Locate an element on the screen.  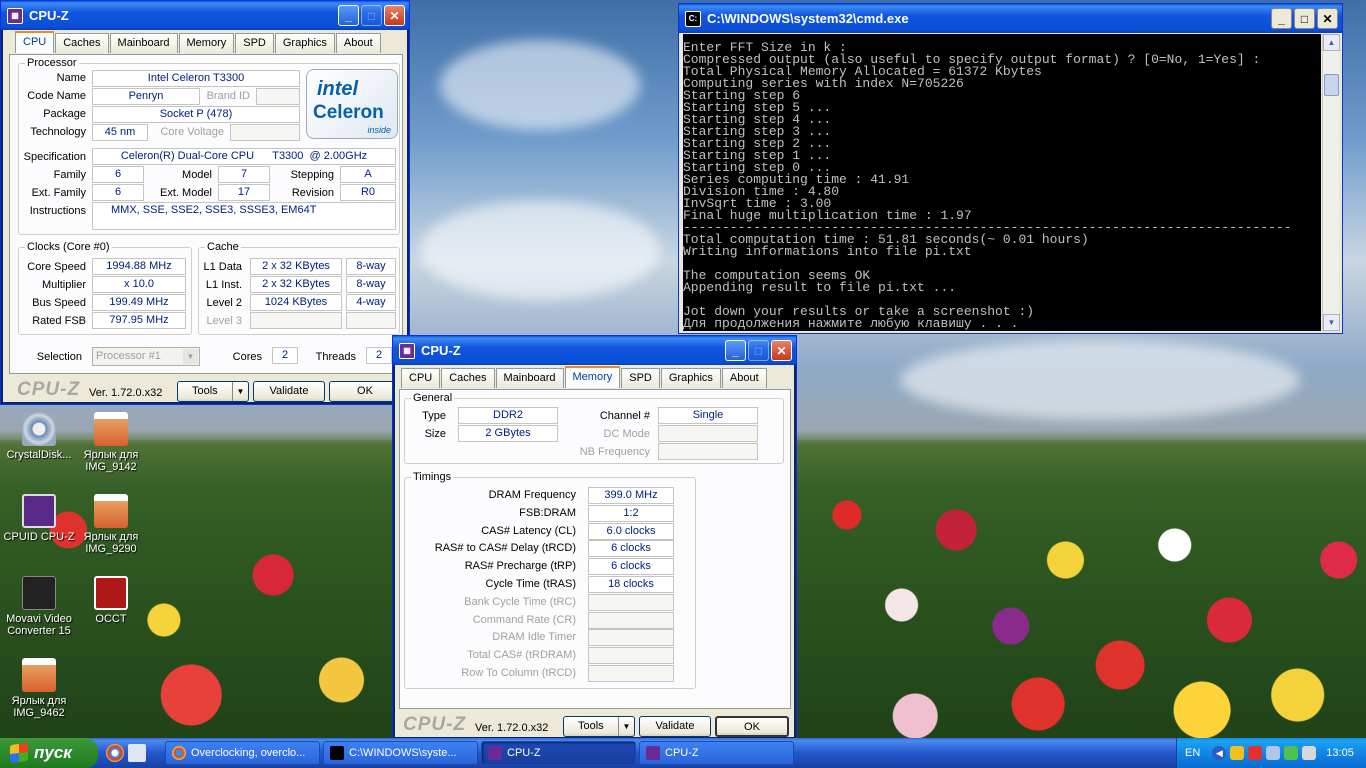
brandid-label: Brand ID is located at coordinates (228, 96).